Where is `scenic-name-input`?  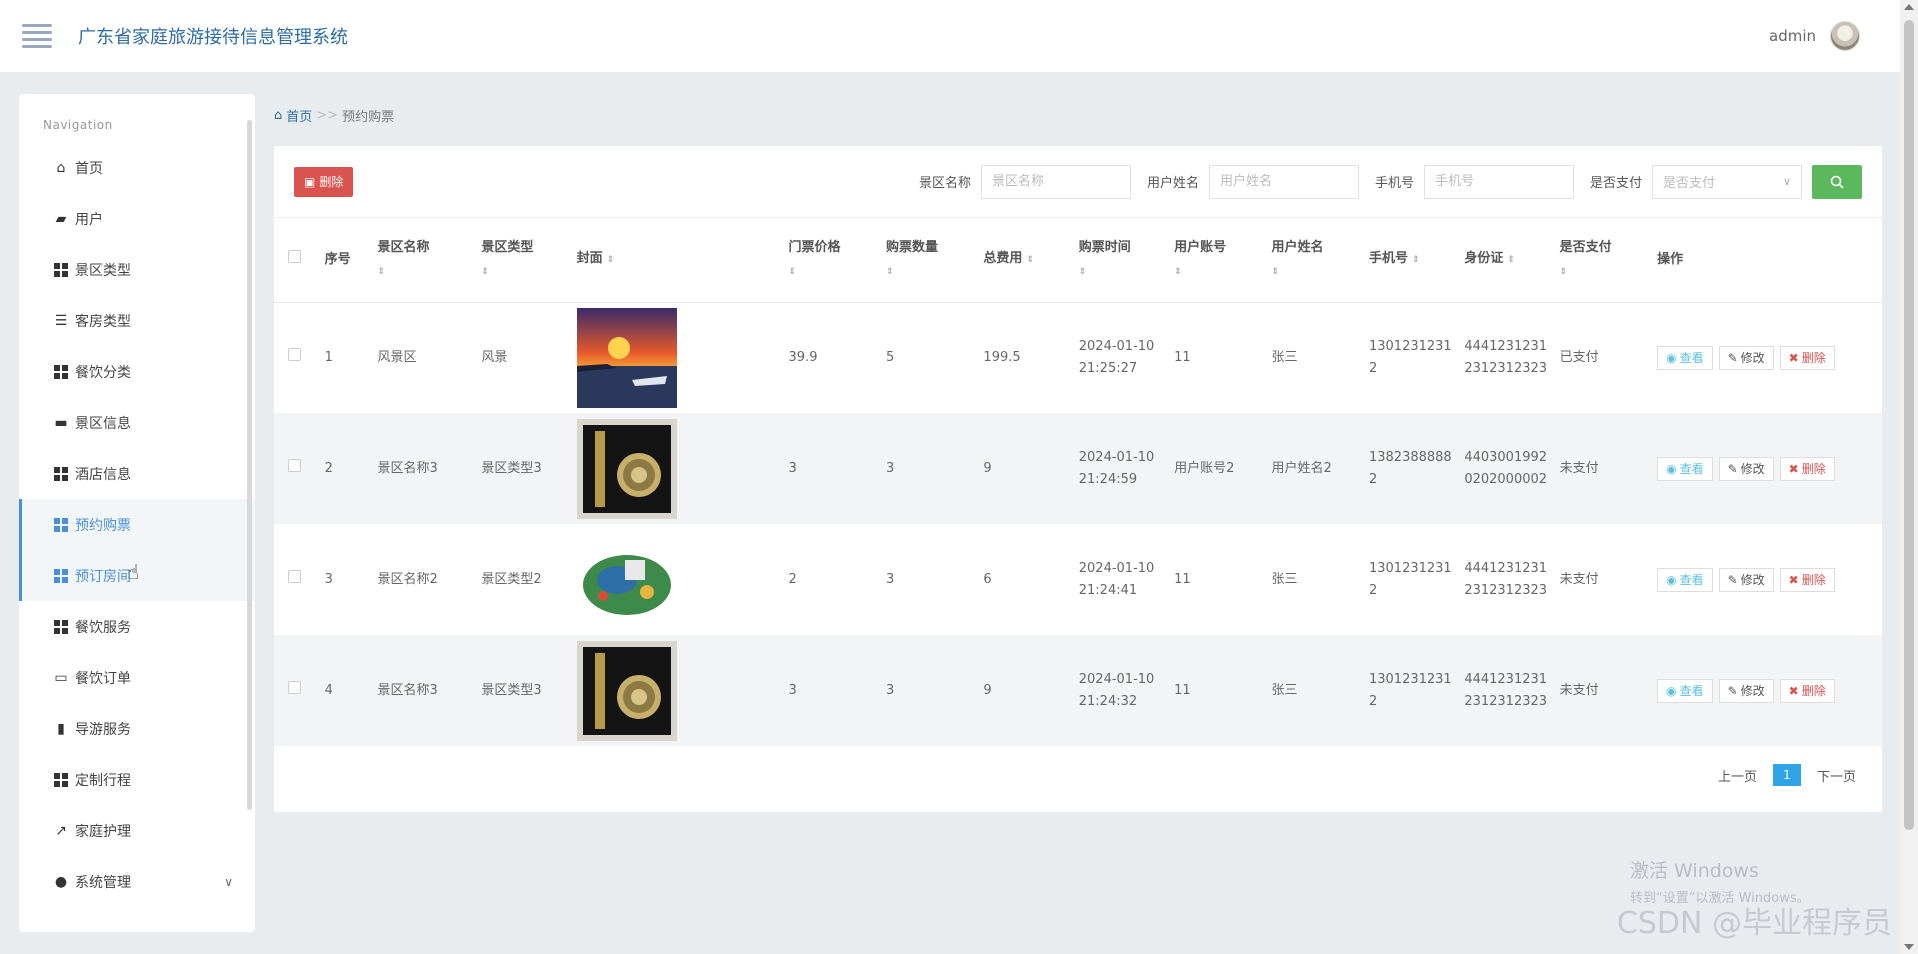 scenic-name-input is located at coordinates (1055, 181).